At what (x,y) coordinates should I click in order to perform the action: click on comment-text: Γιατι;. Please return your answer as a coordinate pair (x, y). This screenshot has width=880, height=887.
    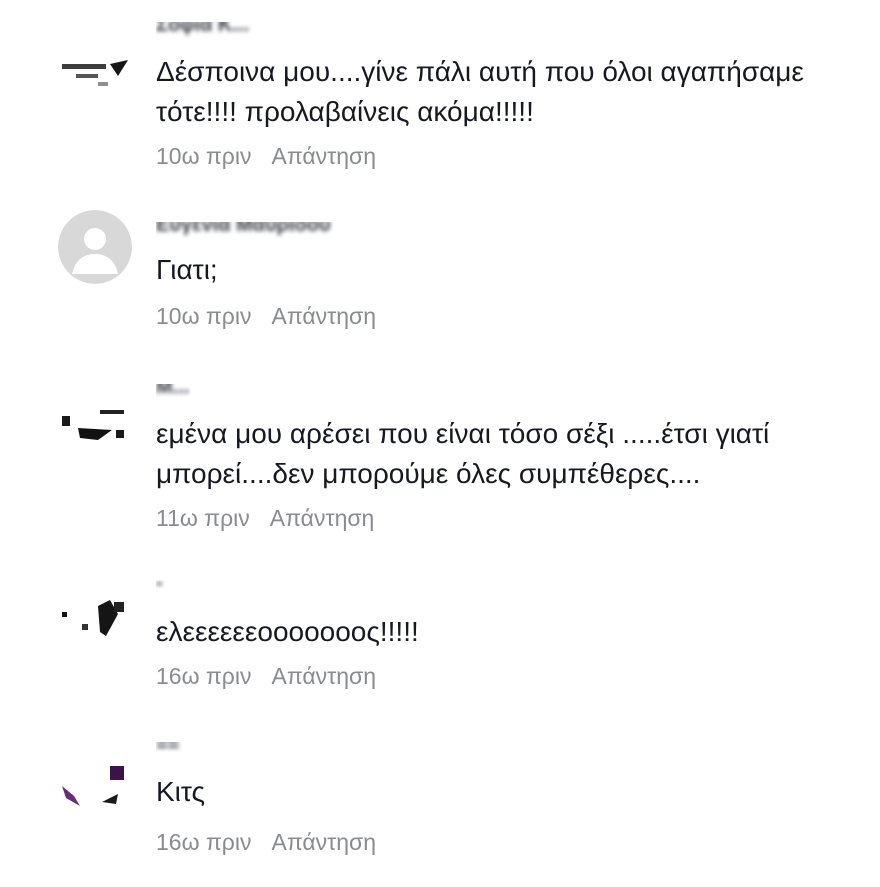
    Looking at the image, I should click on (187, 269).